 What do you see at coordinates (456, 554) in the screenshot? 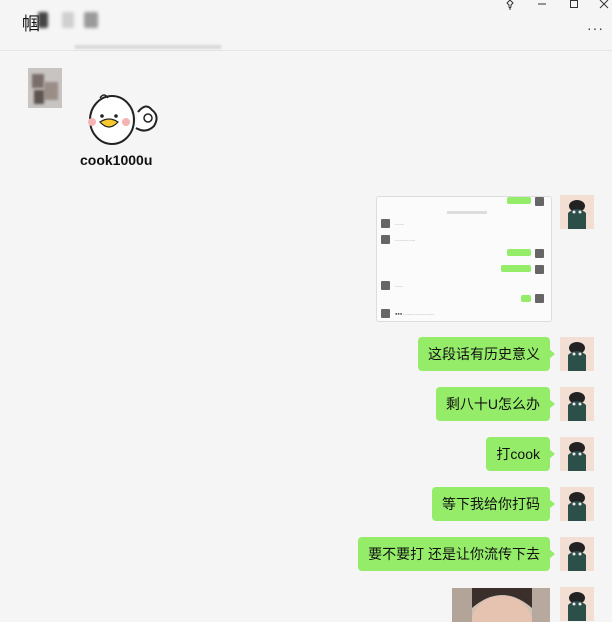
I see `message-bubble: 要不要打 还是让你流传下去` at bounding box center [456, 554].